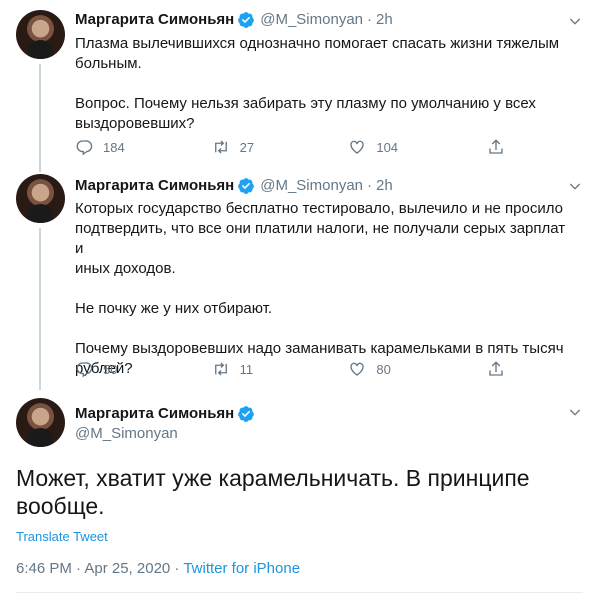 This screenshot has height=595, width=599. What do you see at coordinates (387, 147) in the screenshot?
I see `like-count: 104` at bounding box center [387, 147].